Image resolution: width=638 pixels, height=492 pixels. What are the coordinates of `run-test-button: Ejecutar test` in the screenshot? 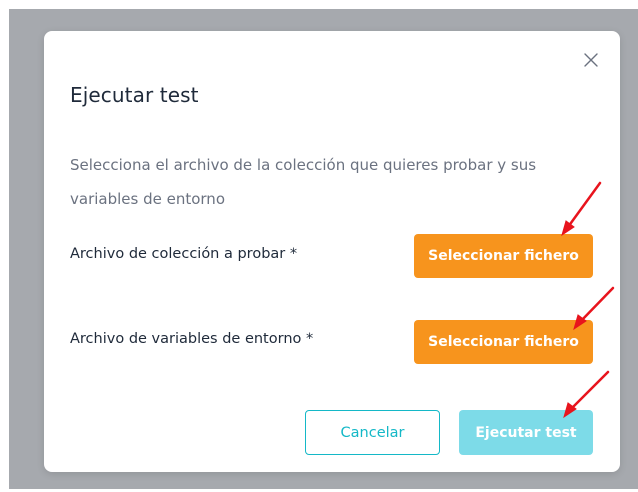 It's located at (526, 432).